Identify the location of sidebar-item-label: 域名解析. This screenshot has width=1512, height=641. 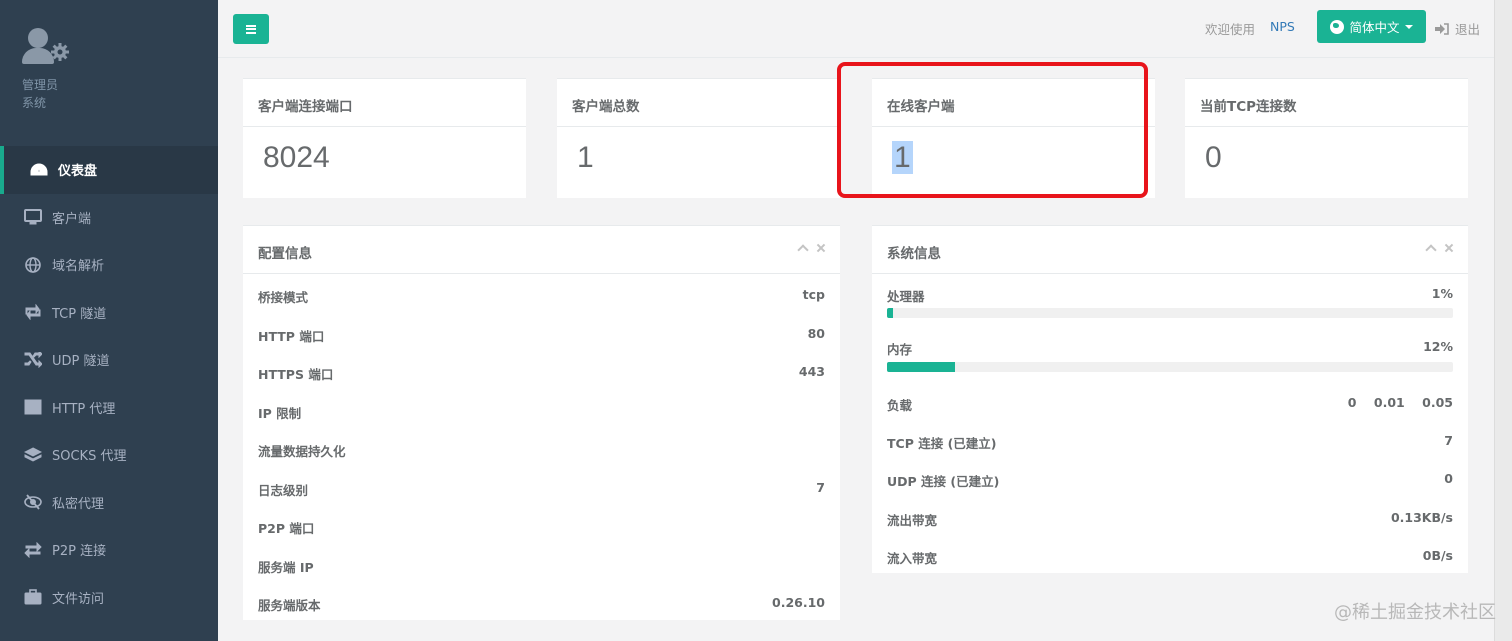
(78, 267).